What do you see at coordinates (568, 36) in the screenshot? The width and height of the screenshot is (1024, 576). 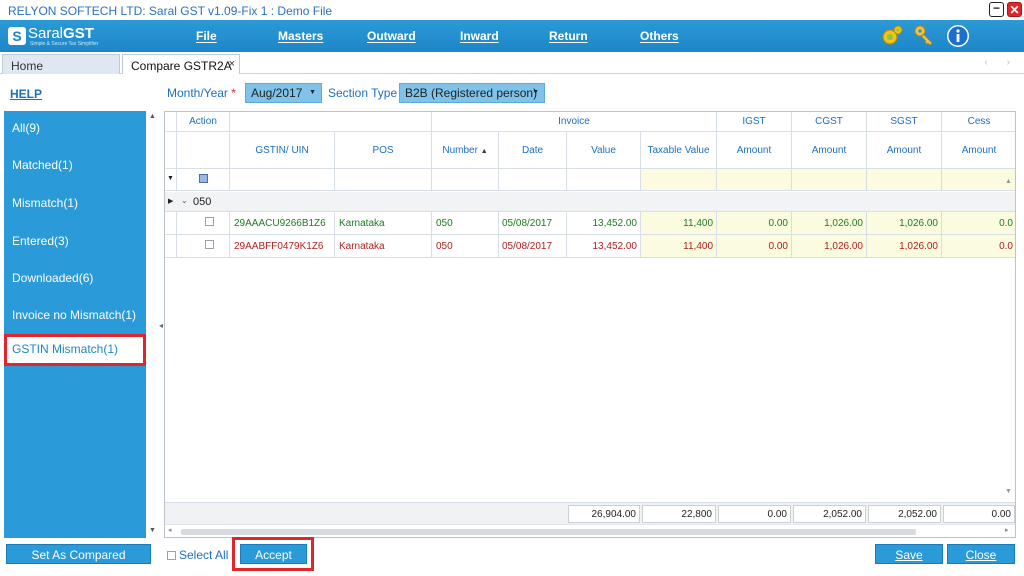 I see `menu-return: Return` at bounding box center [568, 36].